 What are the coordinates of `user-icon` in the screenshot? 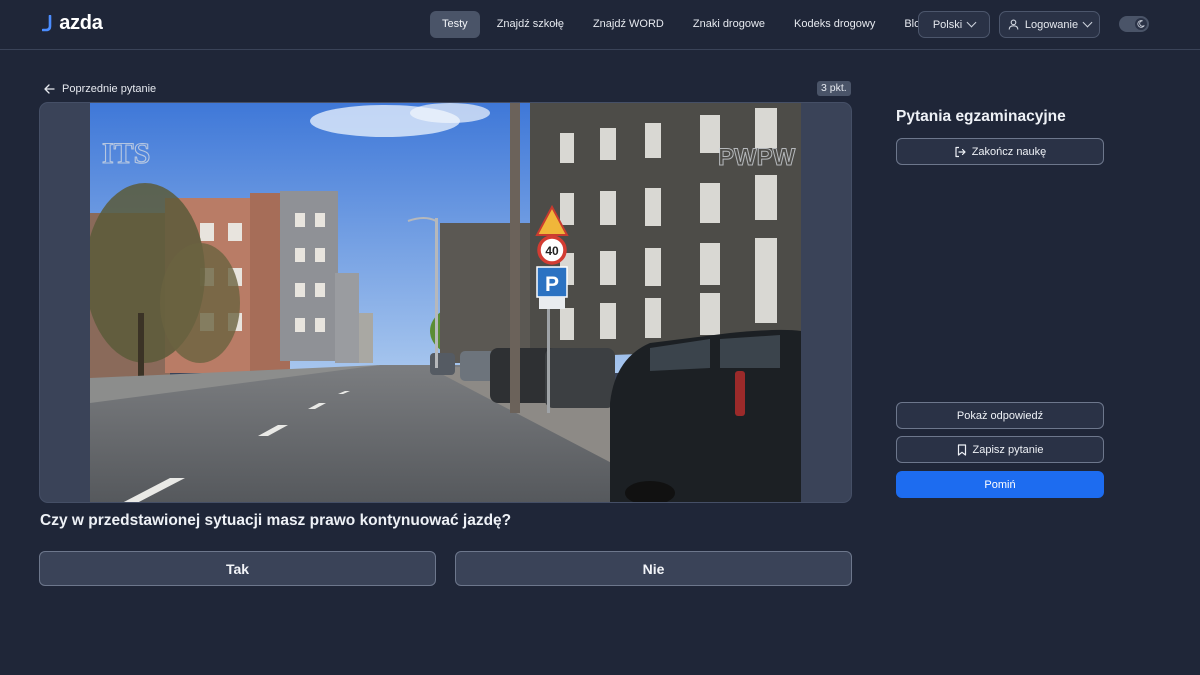 It's located at (1013, 24).